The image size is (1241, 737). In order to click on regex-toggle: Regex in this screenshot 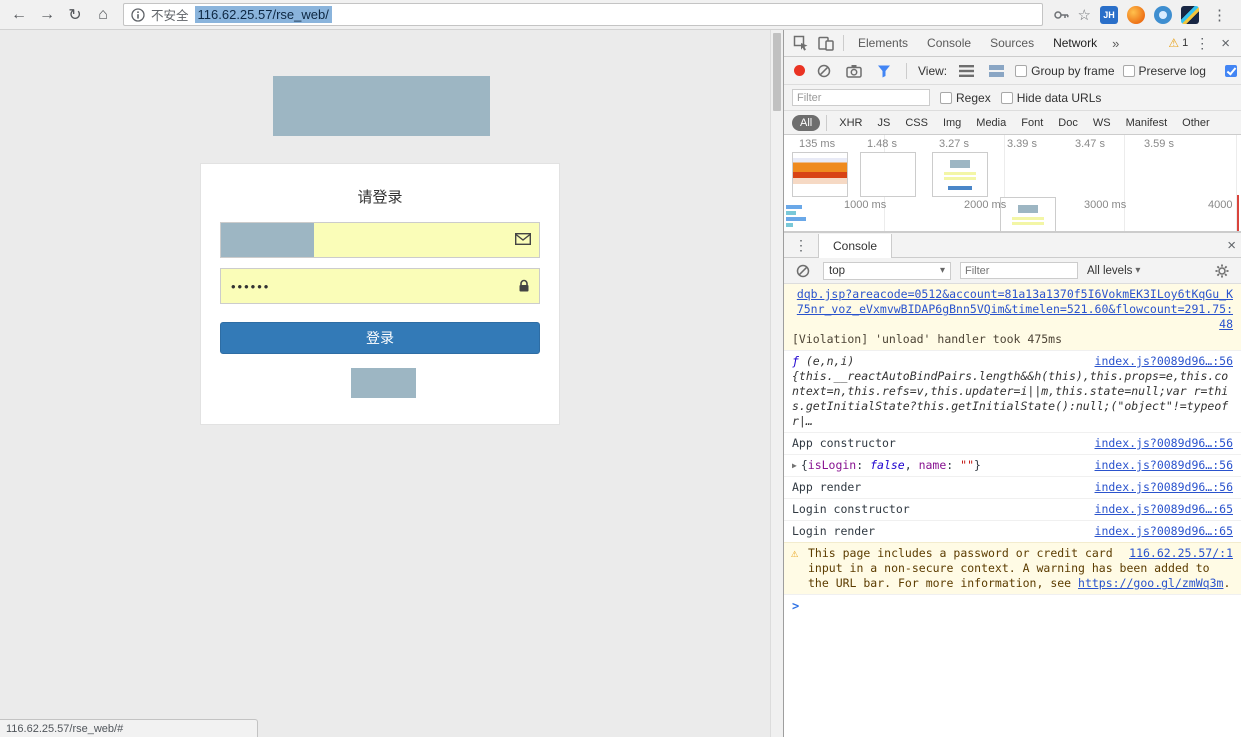, I will do `click(965, 98)`.